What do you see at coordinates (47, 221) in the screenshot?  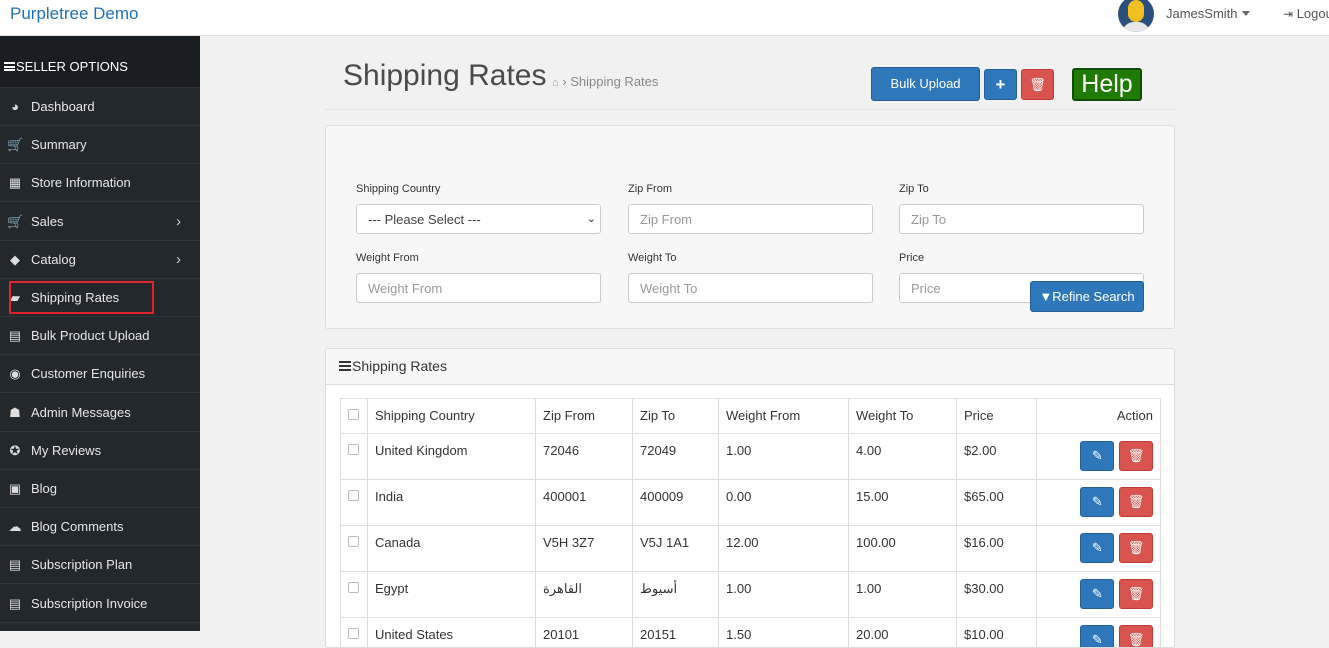 I see `sidebar-item-label: Sales` at bounding box center [47, 221].